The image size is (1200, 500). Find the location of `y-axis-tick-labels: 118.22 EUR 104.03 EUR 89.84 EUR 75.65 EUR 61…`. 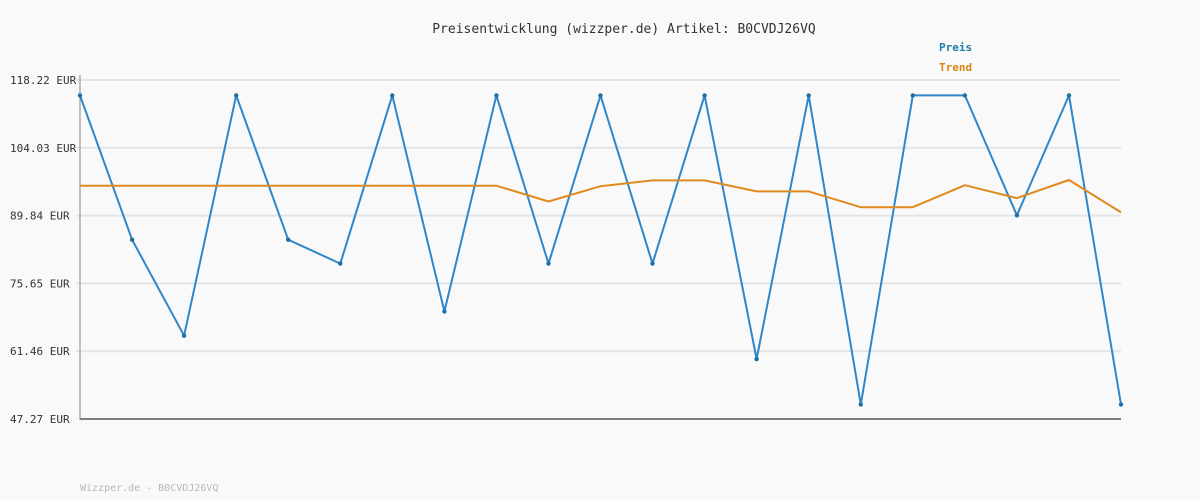

y-axis-tick-labels: 118.22 EUR 104.03 EUR 89.84 EUR 75.65 EUR 61… is located at coordinates (43, 250).